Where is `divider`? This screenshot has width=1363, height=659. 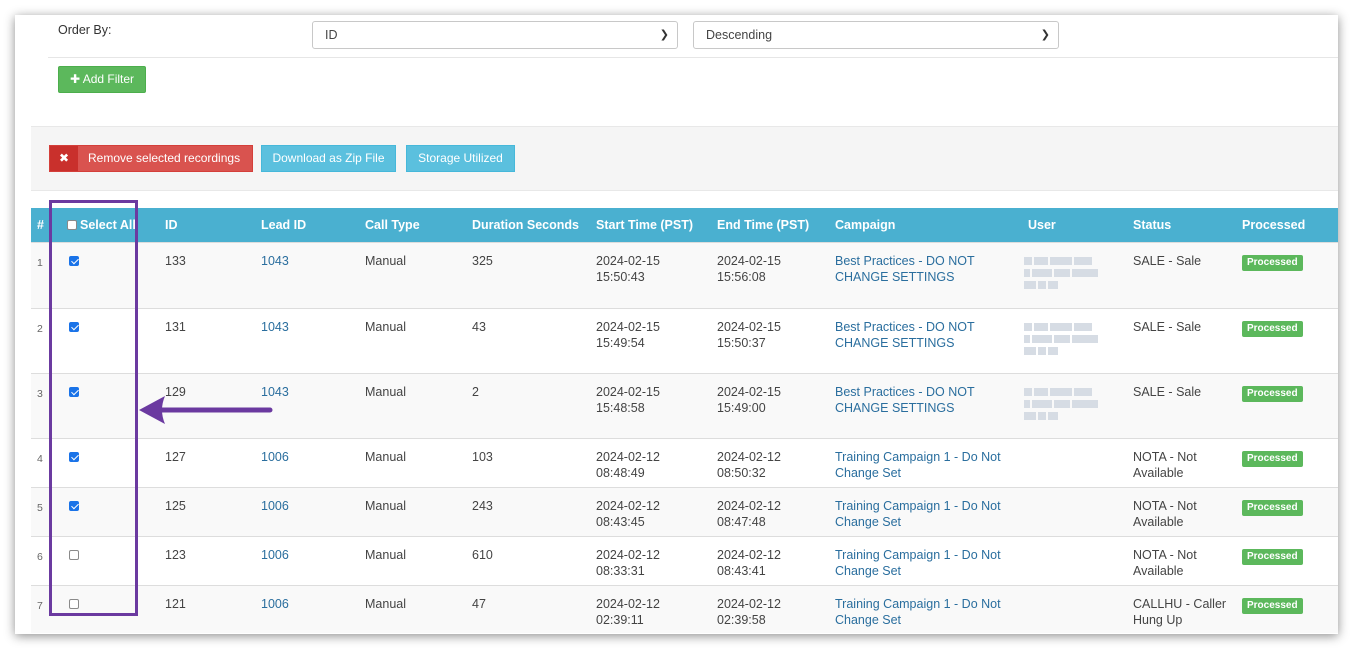
divider is located at coordinates (693, 57).